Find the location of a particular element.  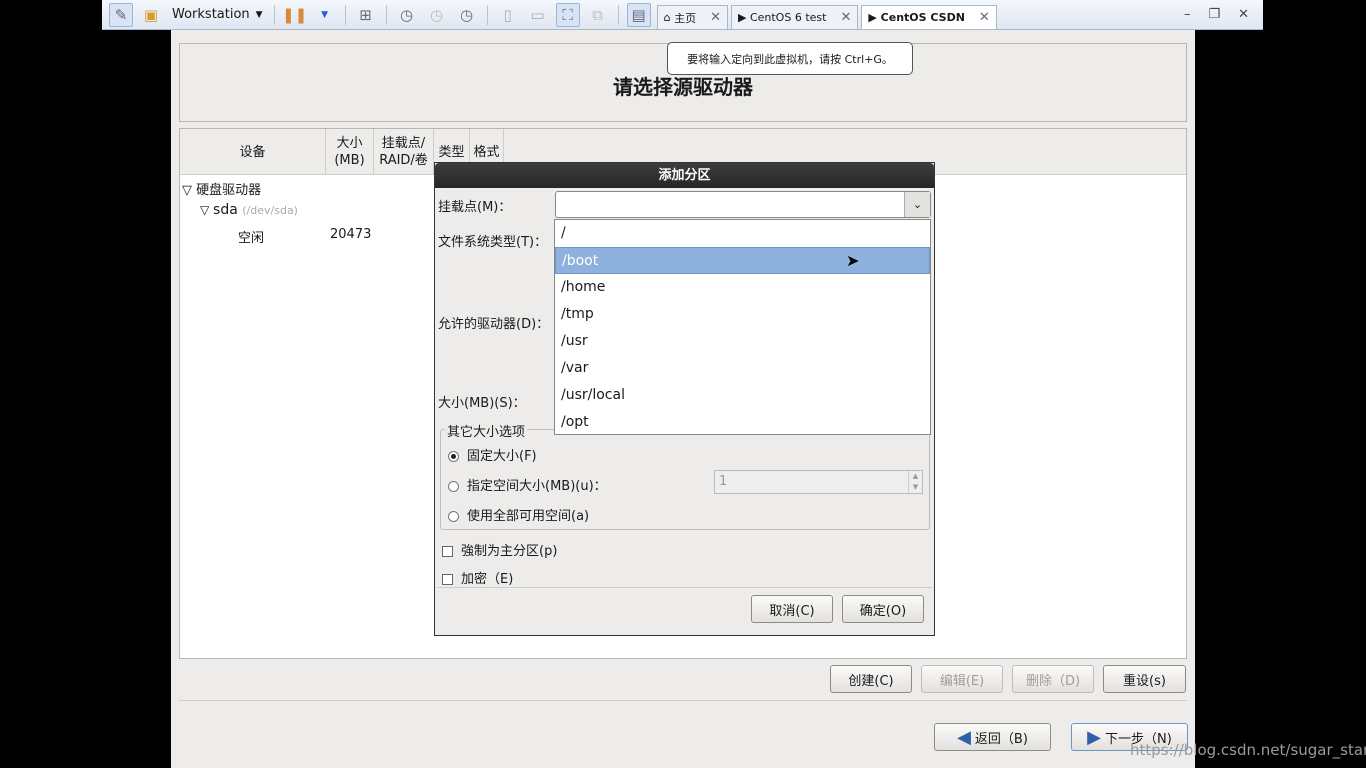

tab-centos6-test: ▶ CentOS 6 test ✕ is located at coordinates (794, 17).